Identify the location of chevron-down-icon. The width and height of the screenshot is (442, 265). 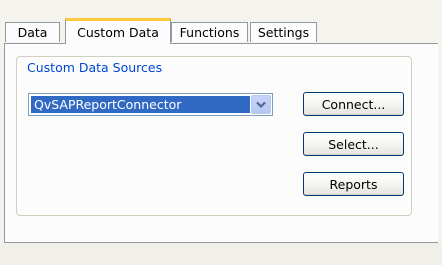
(261, 104).